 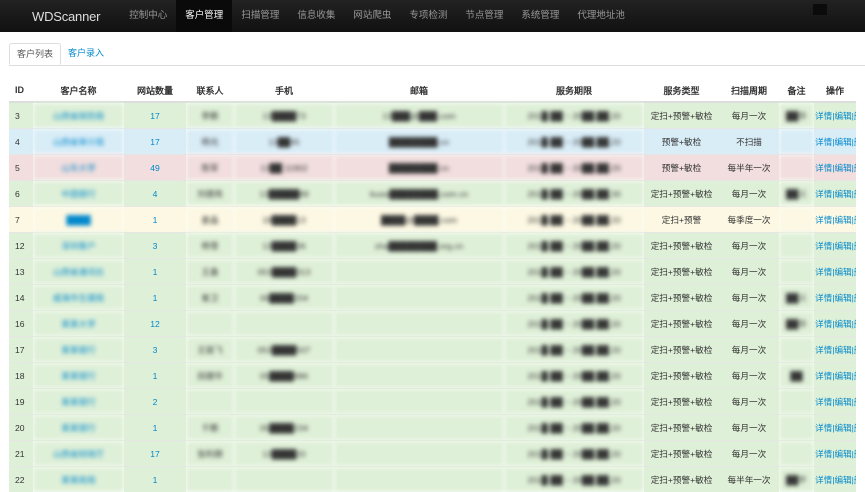 What do you see at coordinates (78, 142) in the screenshot?
I see `customer-name-link: 山西省审计局` at bounding box center [78, 142].